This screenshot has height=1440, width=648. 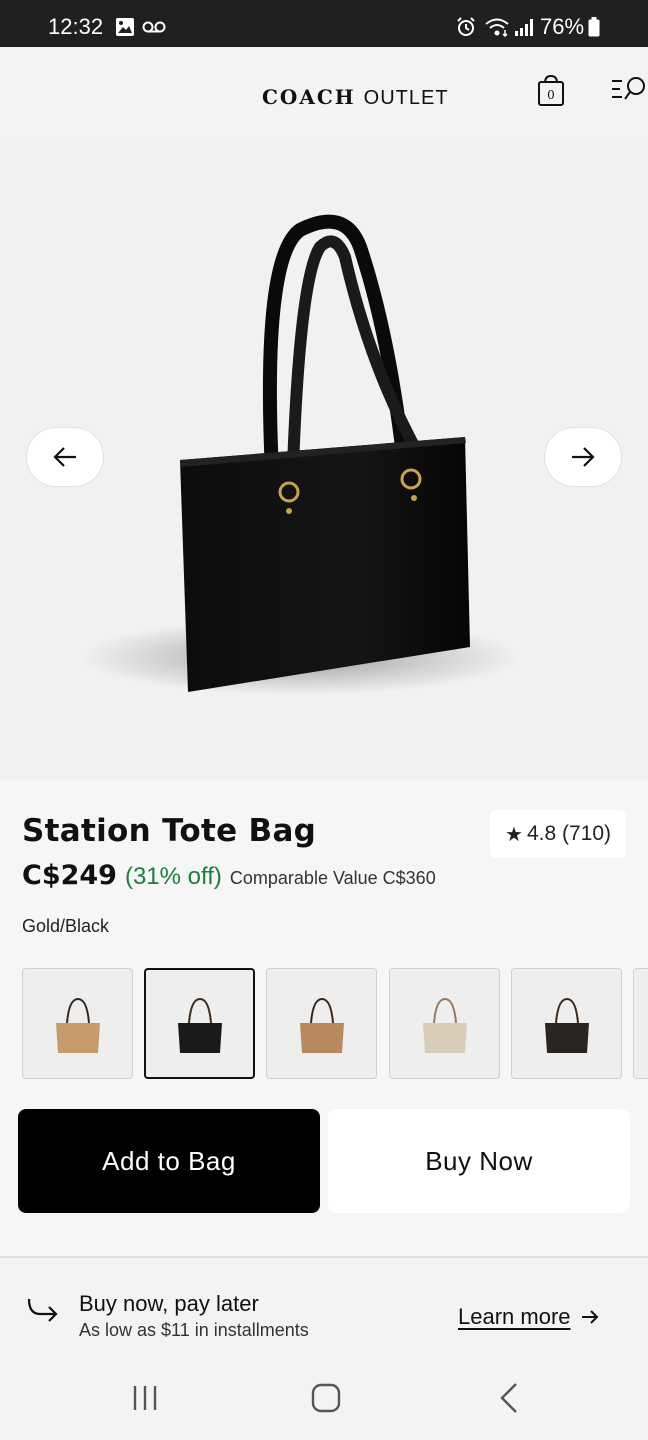 What do you see at coordinates (173, 876) in the screenshot?
I see `discount-label: (31% off)` at bounding box center [173, 876].